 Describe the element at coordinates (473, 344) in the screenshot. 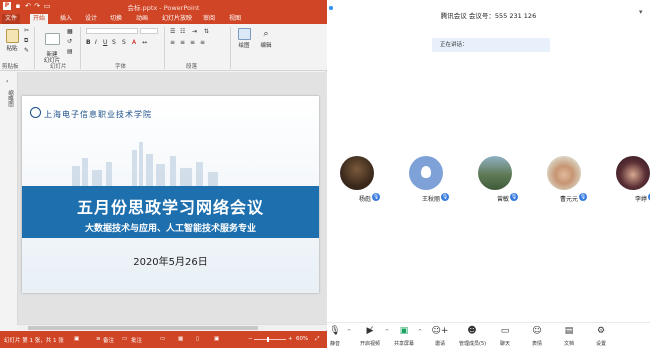

I see `manage-members-label: 管理成员(5)` at that location.